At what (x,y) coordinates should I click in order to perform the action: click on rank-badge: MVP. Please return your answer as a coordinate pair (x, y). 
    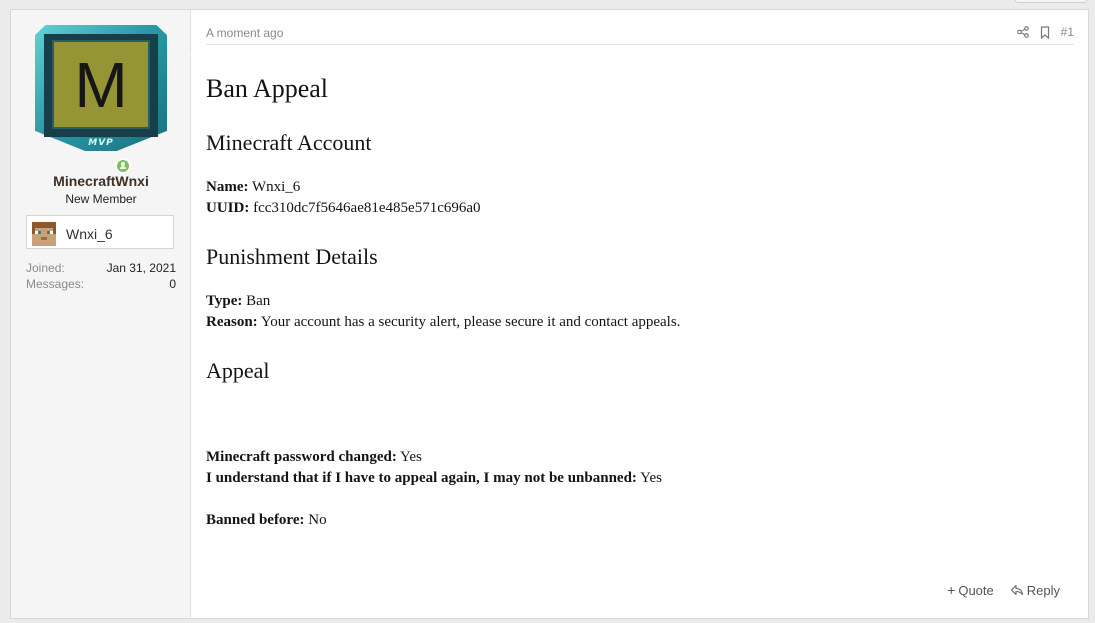
    Looking at the image, I should click on (101, 143).